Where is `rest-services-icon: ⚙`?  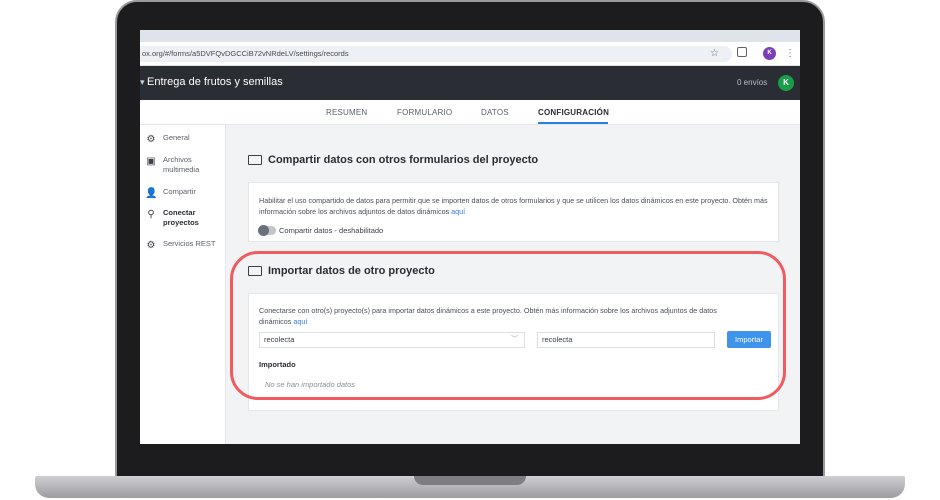
rest-services-icon: ⚙ is located at coordinates (151, 245).